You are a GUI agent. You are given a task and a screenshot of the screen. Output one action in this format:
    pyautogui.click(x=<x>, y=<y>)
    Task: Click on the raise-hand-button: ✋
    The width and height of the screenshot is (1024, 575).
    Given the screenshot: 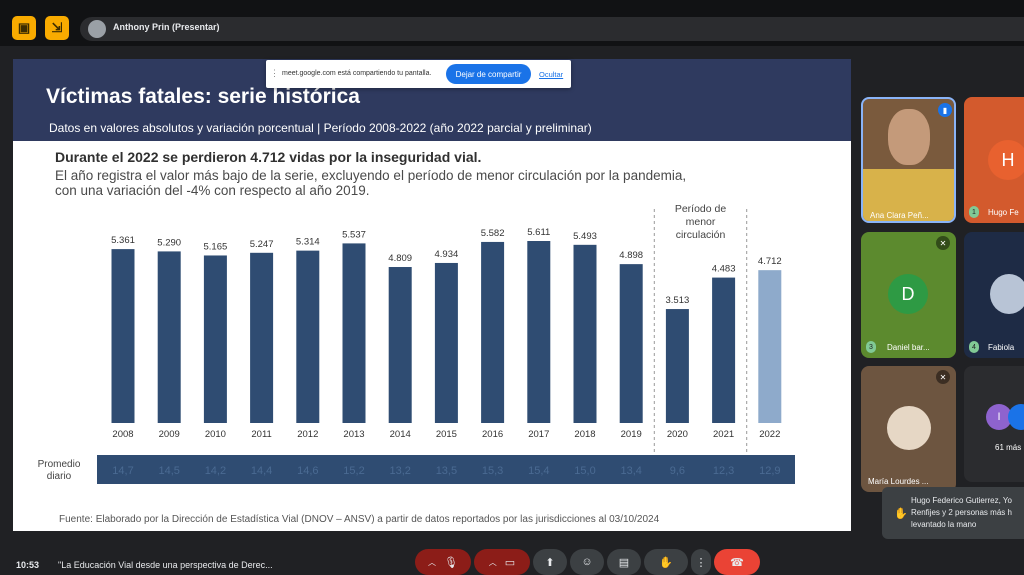 What is the action you would take?
    pyautogui.click(x=666, y=562)
    